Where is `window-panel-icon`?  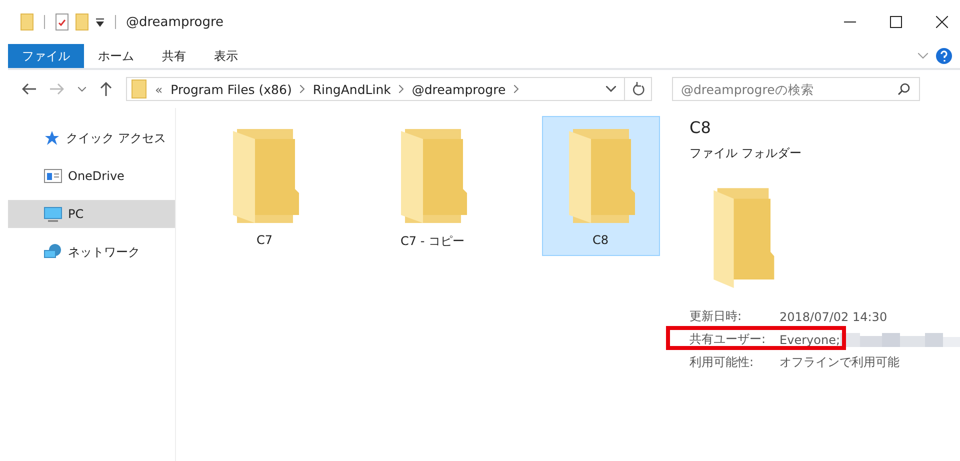 window-panel-icon is located at coordinates (53, 176).